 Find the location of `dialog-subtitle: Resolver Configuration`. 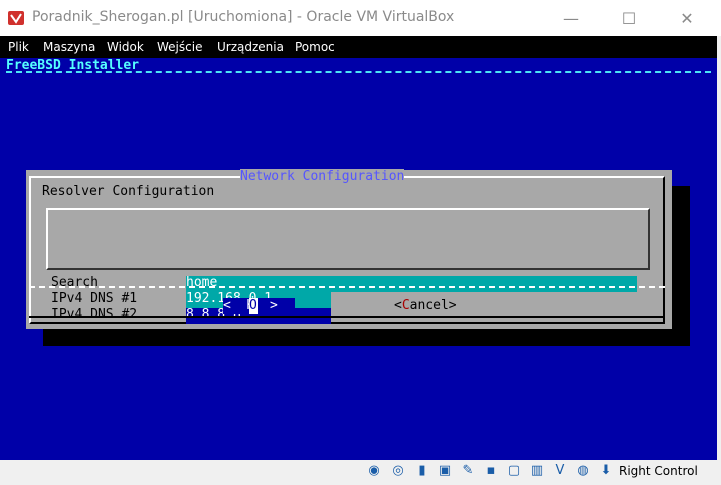

dialog-subtitle: Resolver Configuration is located at coordinates (128, 191).